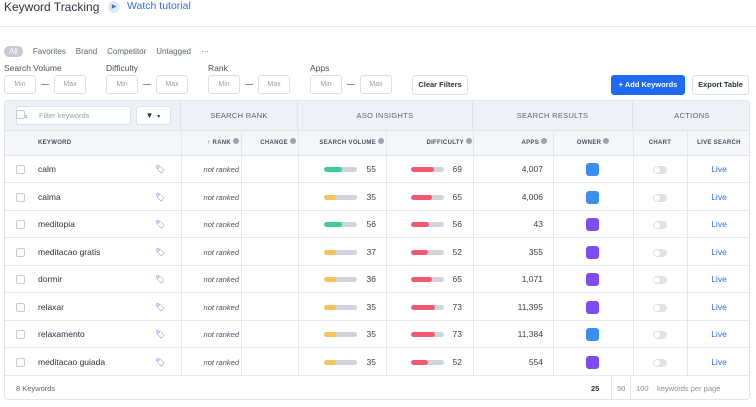 The height and width of the screenshot is (407, 756). What do you see at coordinates (689, 388) in the screenshot?
I see `per-page-label: keywords per page` at bounding box center [689, 388].